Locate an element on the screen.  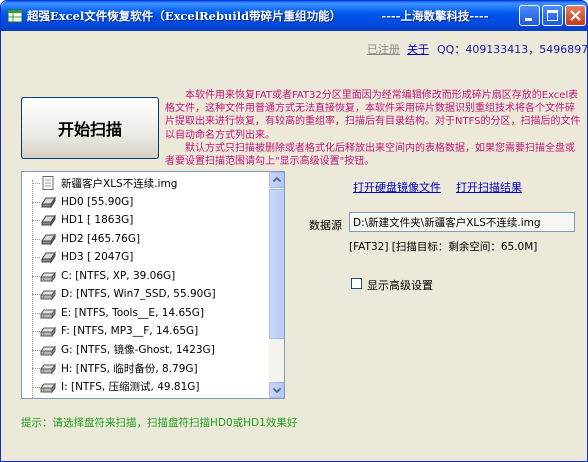
minimize-icon is located at coordinates (528, 19).